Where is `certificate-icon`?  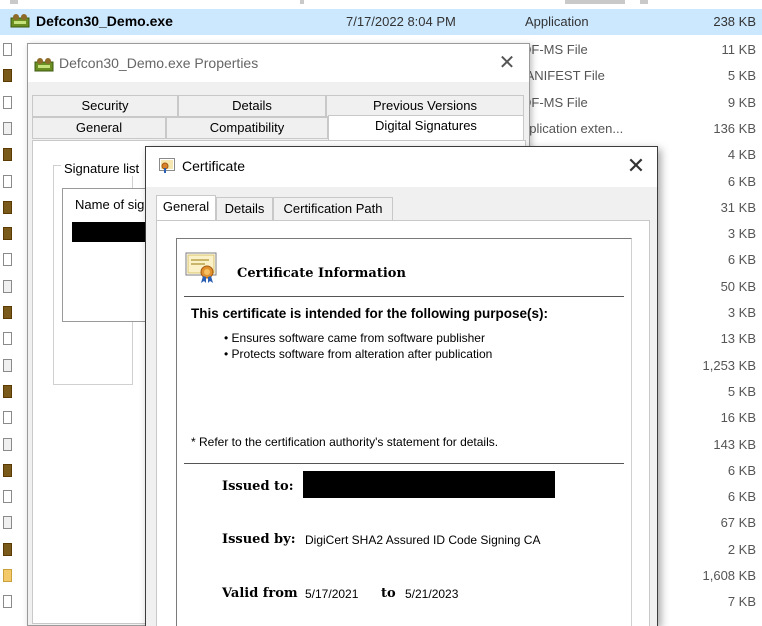 certificate-icon is located at coordinates (167, 165).